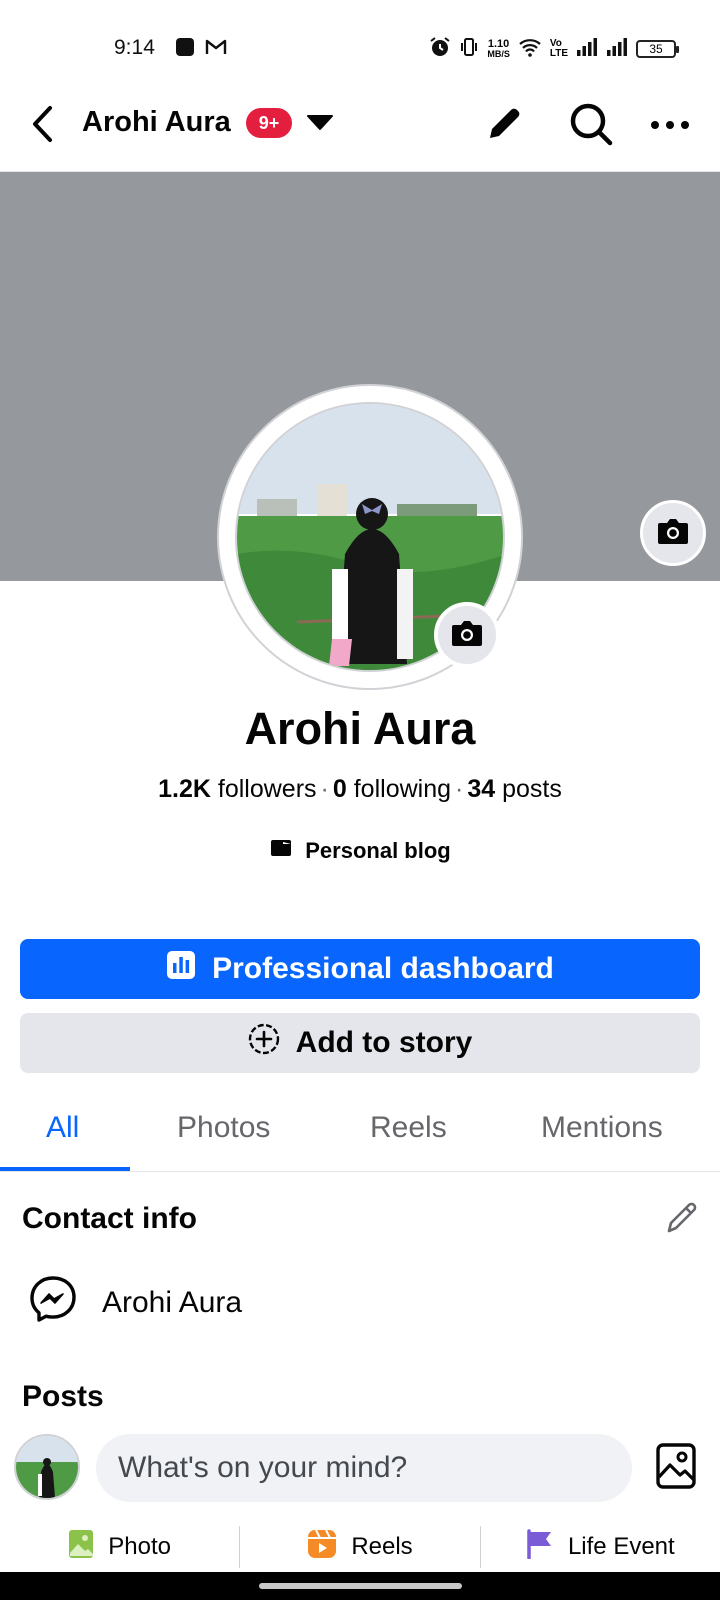  I want to click on profile-stats: 1.2K followers · 0 following · 34 posts, so click(360, 789).